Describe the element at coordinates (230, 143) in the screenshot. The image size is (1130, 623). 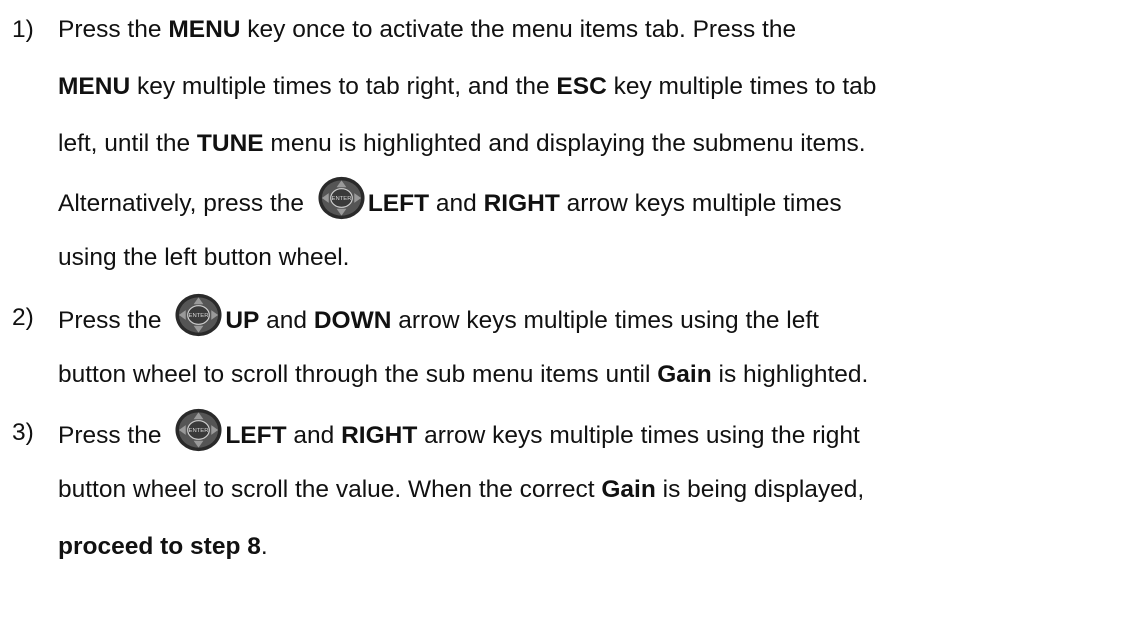
I see `menu-name: TUNE` at that location.